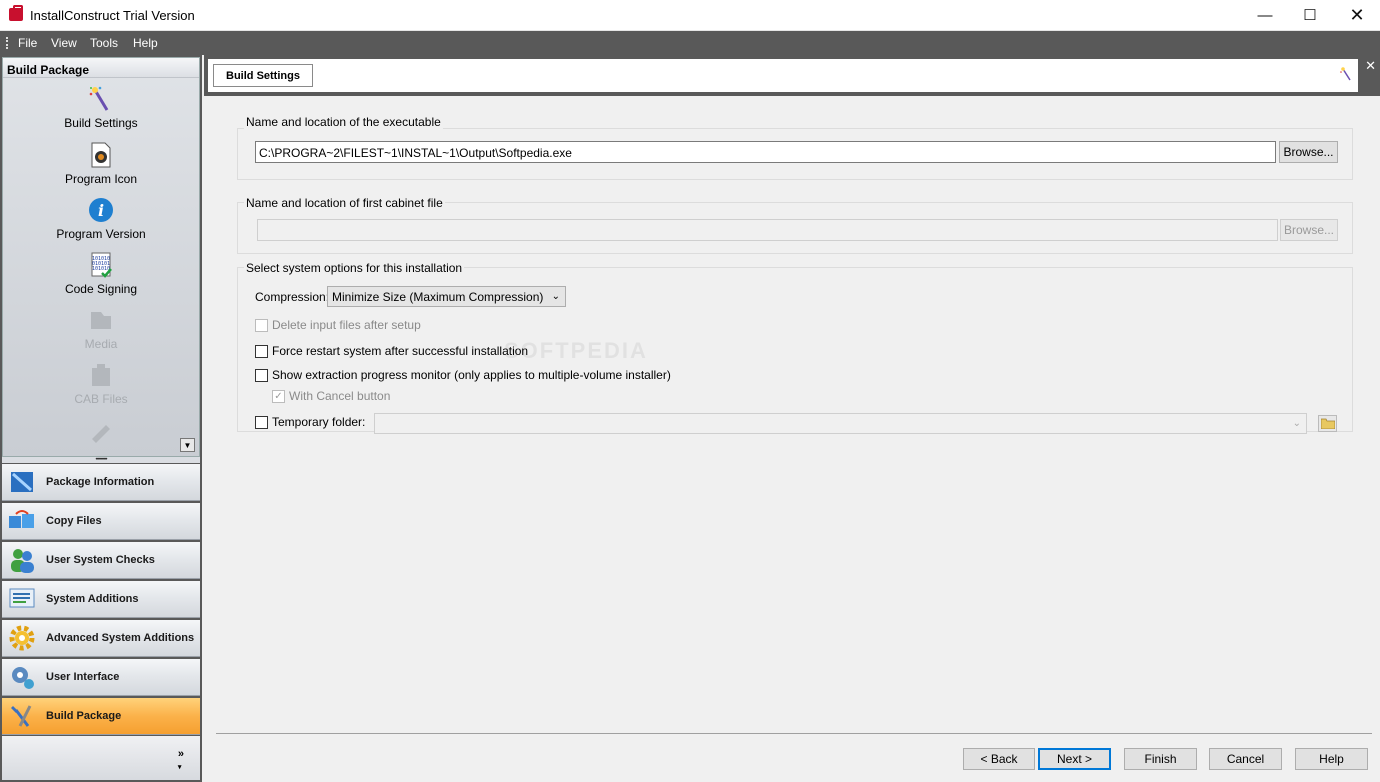 This screenshot has width=1380, height=782. I want to click on separator, so click(794, 733).